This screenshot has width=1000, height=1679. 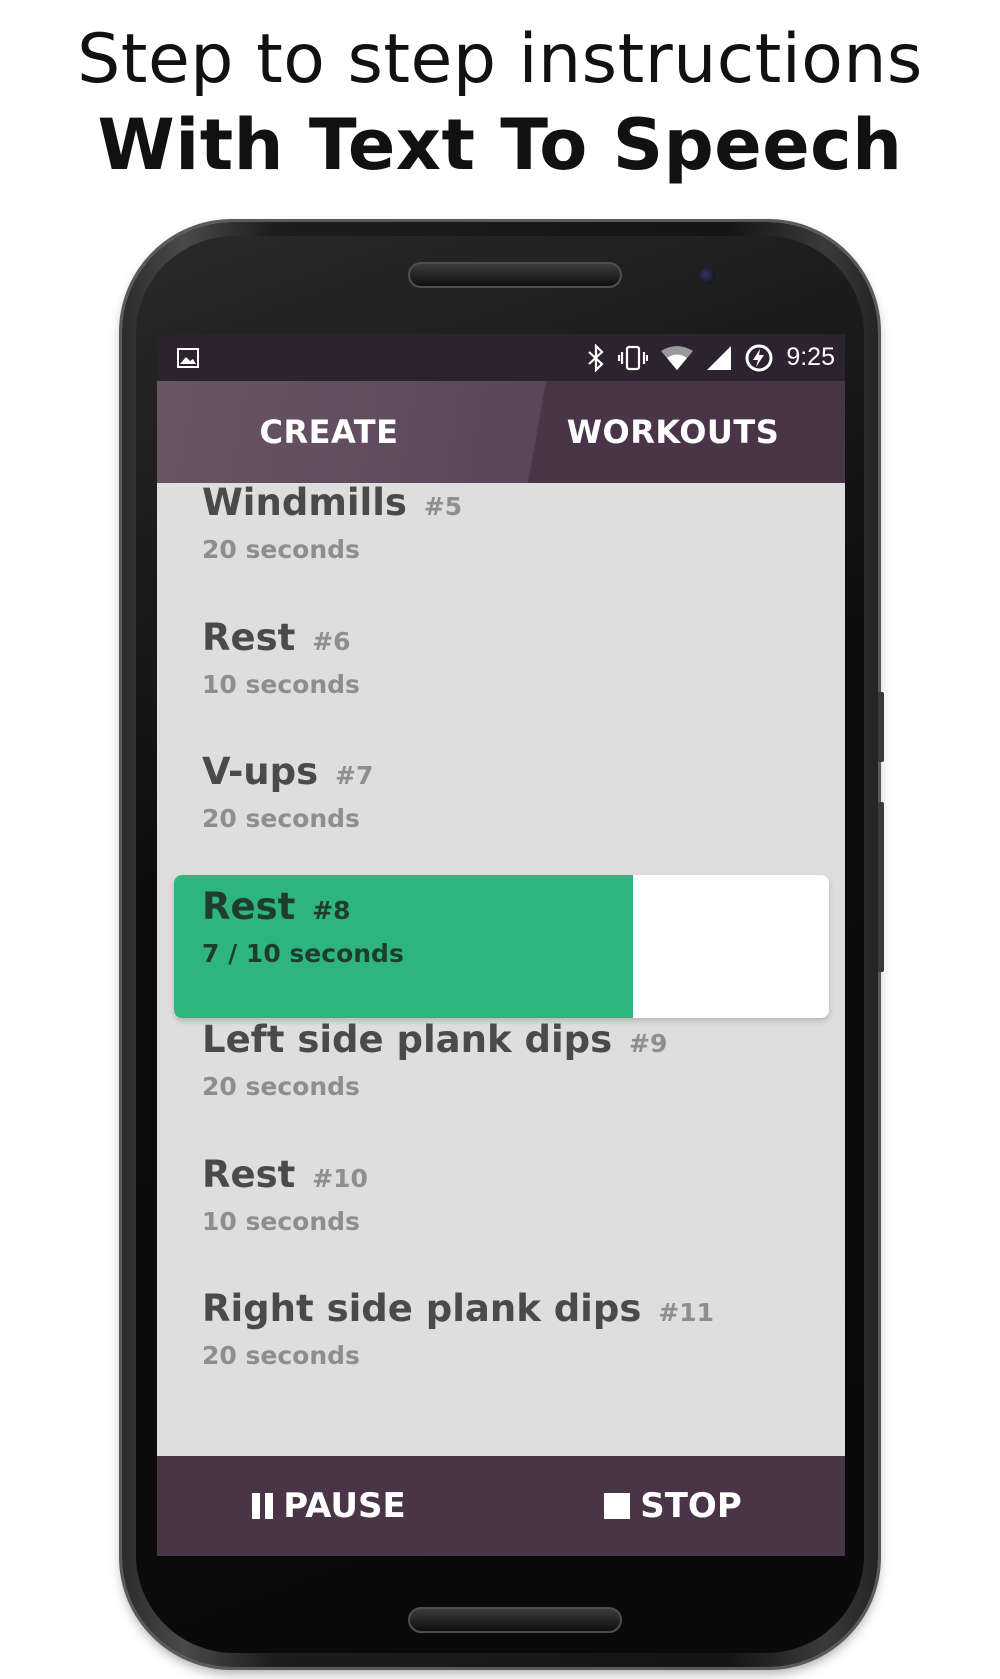 I want to click on item-title-text: V-ups, so click(x=260, y=771).